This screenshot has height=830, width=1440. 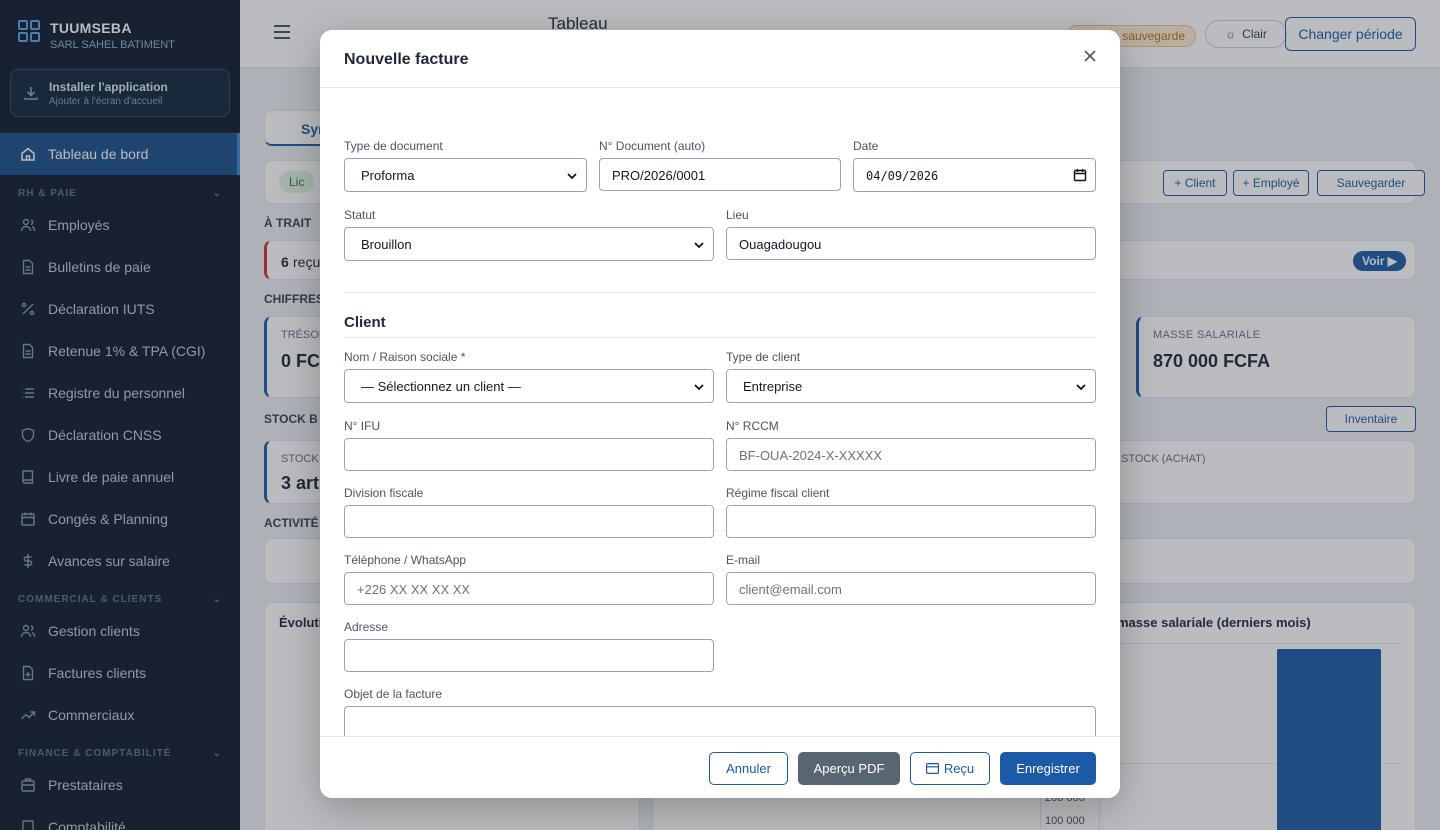 I want to click on receipt-button: Reçu, so click(x=950, y=768).